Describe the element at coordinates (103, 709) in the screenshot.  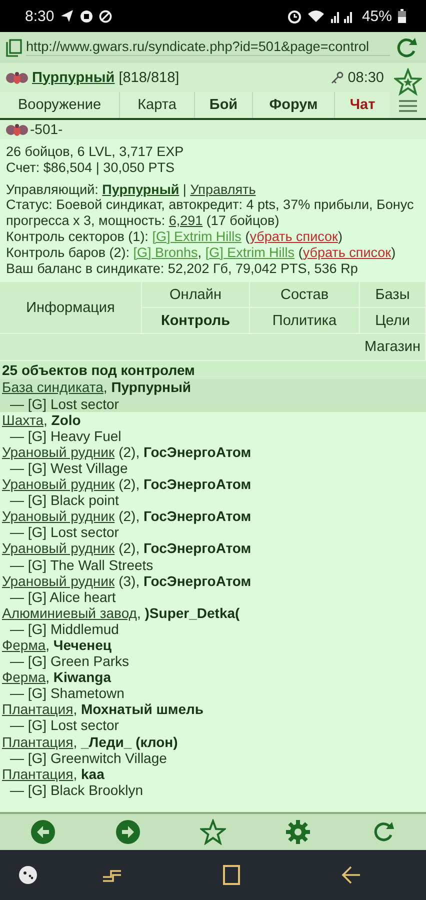
I see `object-entry: Плантация, Мохнатый шмель` at that location.